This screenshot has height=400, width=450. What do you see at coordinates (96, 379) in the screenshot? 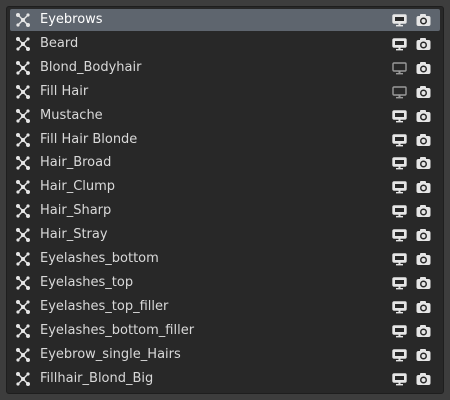
I see `list-item-label: Fillhair_Blond_Big` at bounding box center [96, 379].